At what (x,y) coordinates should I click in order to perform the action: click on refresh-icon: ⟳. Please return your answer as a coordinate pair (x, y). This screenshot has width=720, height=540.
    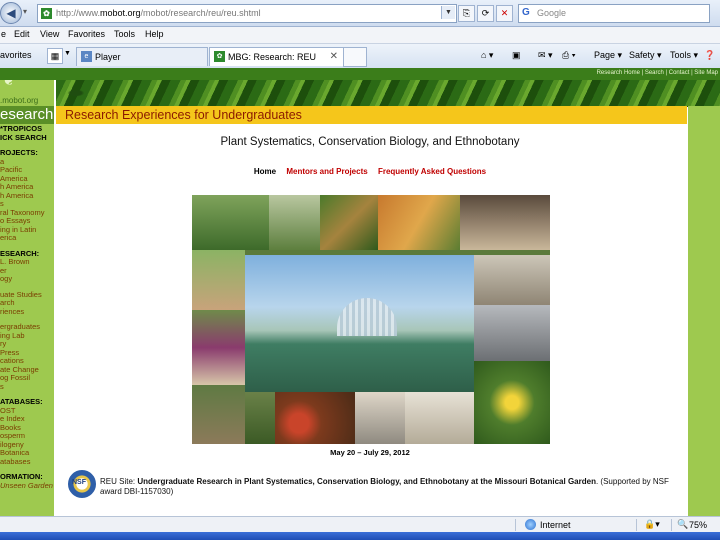
    Looking at the image, I should click on (485, 13).